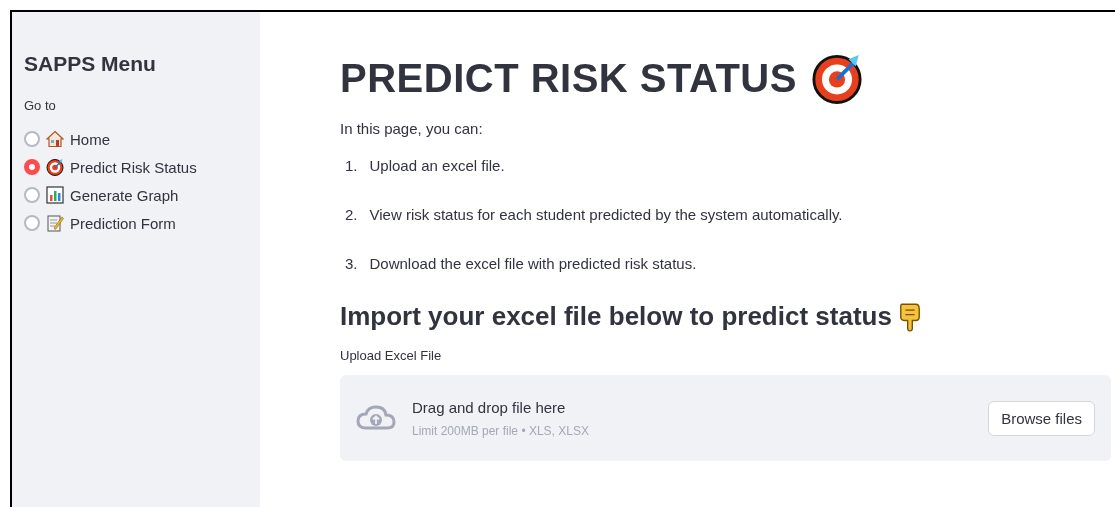 This screenshot has height=507, width=1115. Describe the element at coordinates (55, 195) in the screenshot. I see `bar-chart-icon` at that location.